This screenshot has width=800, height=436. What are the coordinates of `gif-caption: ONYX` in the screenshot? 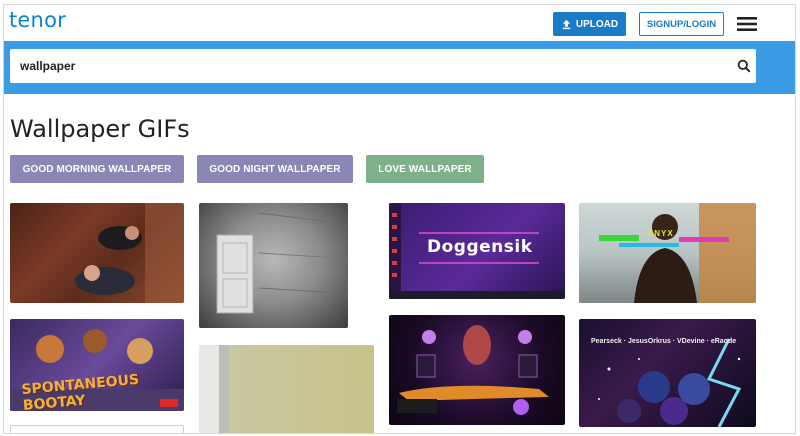 It's located at (660, 233).